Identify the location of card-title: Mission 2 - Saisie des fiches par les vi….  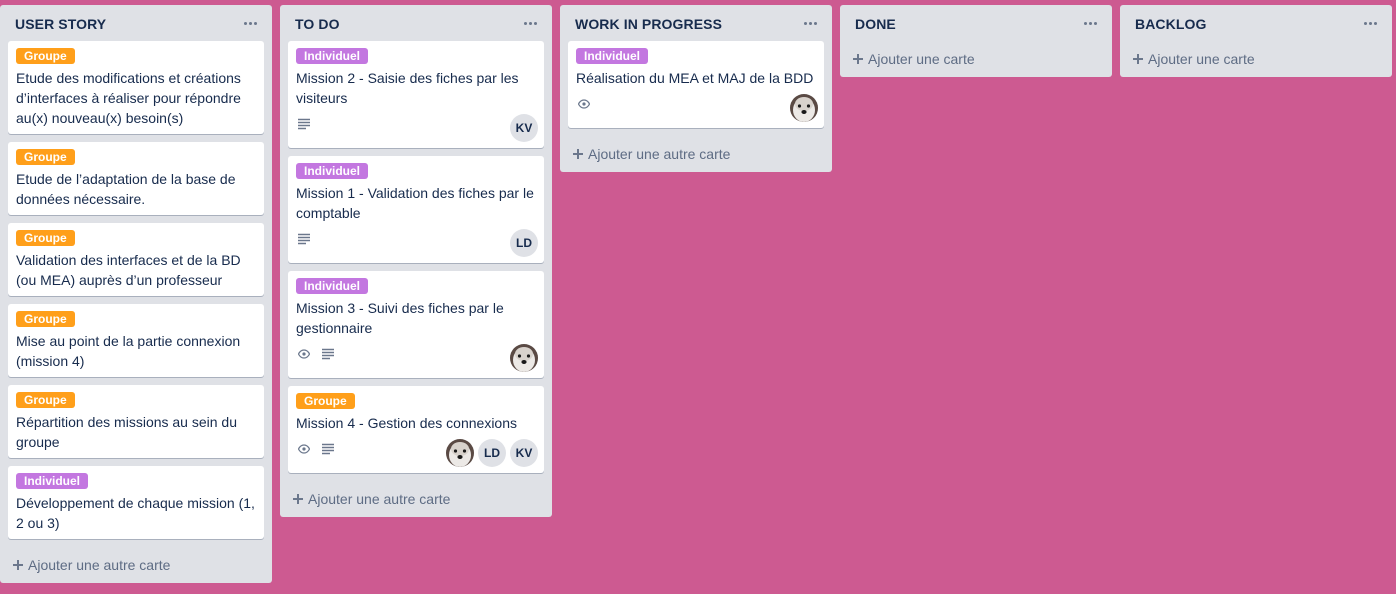
(407, 88).